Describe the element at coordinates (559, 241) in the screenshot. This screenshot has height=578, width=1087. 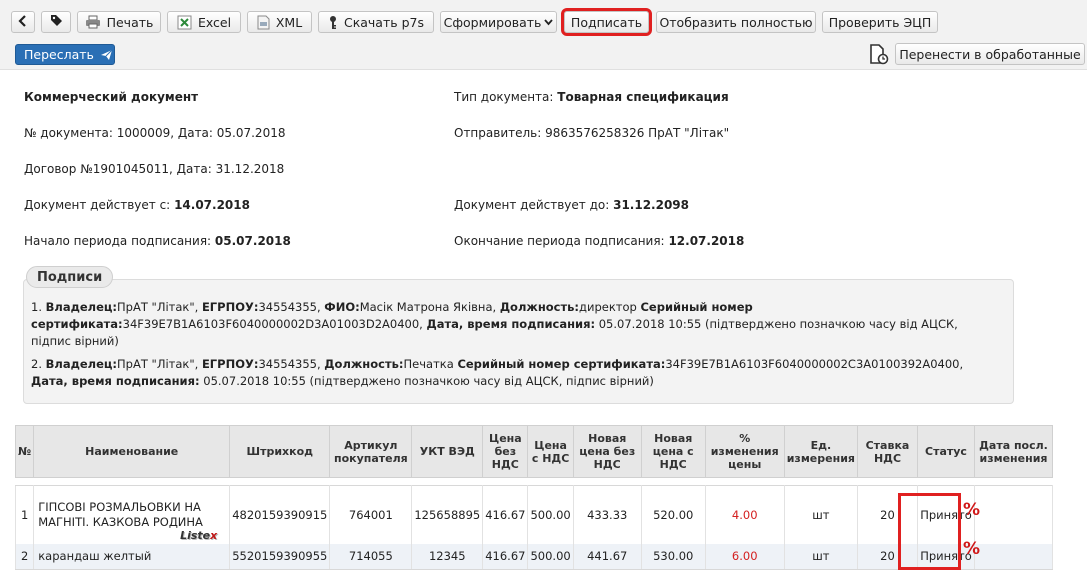
I see `signing-end-label: Окончание периода подписания:` at that location.